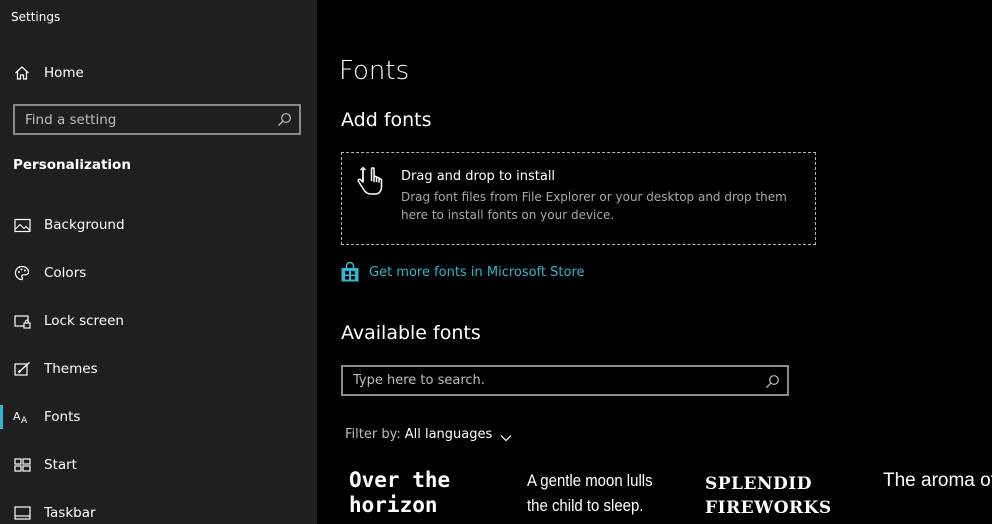 The width and height of the screenshot is (992, 524). What do you see at coordinates (158, 73) in the screenshot?
I see `sidebar-item-home: Home` at bounding box center [158, 73].